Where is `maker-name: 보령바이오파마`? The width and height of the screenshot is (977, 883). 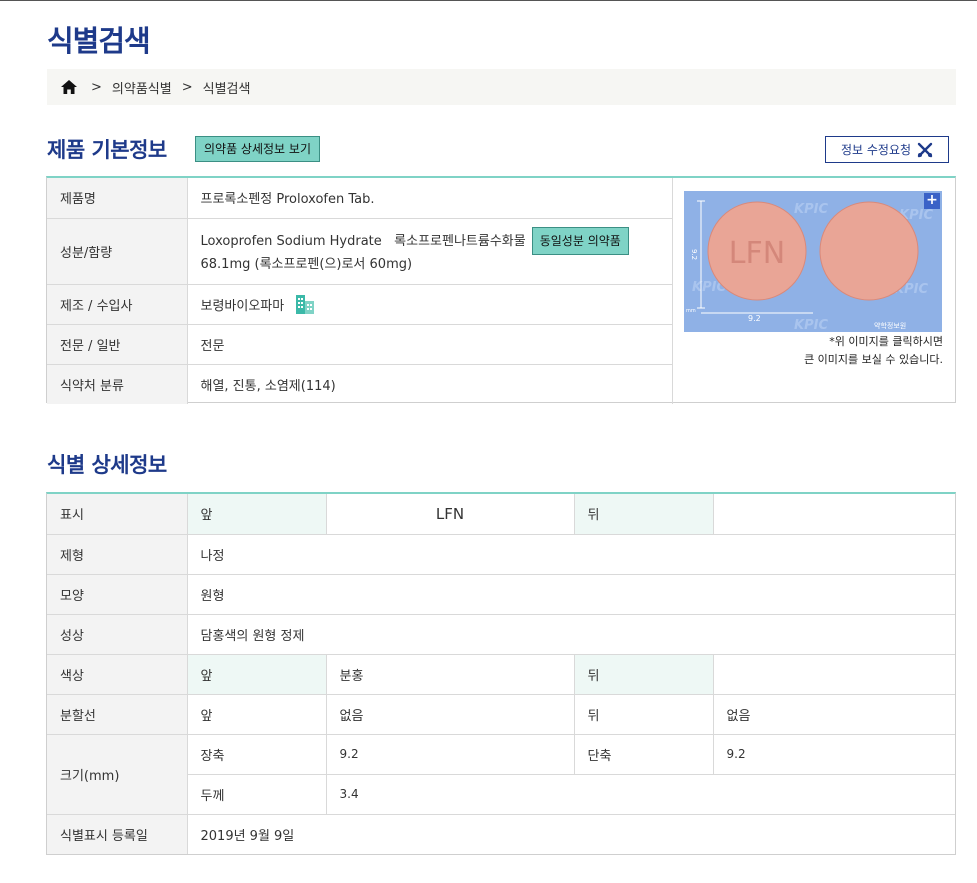 maker-name: 보령바이오파마 is located at coordinates (242, 306).